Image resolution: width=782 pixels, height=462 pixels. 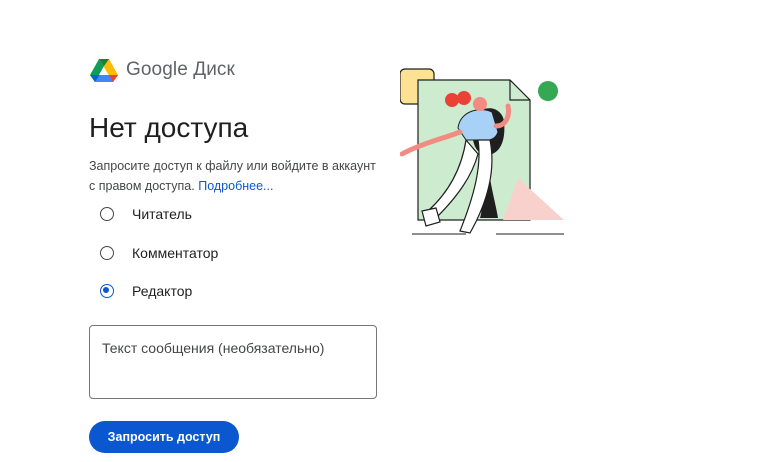 I want to click on role-option-commenter: Комментатор, so click(x=159, y=253).